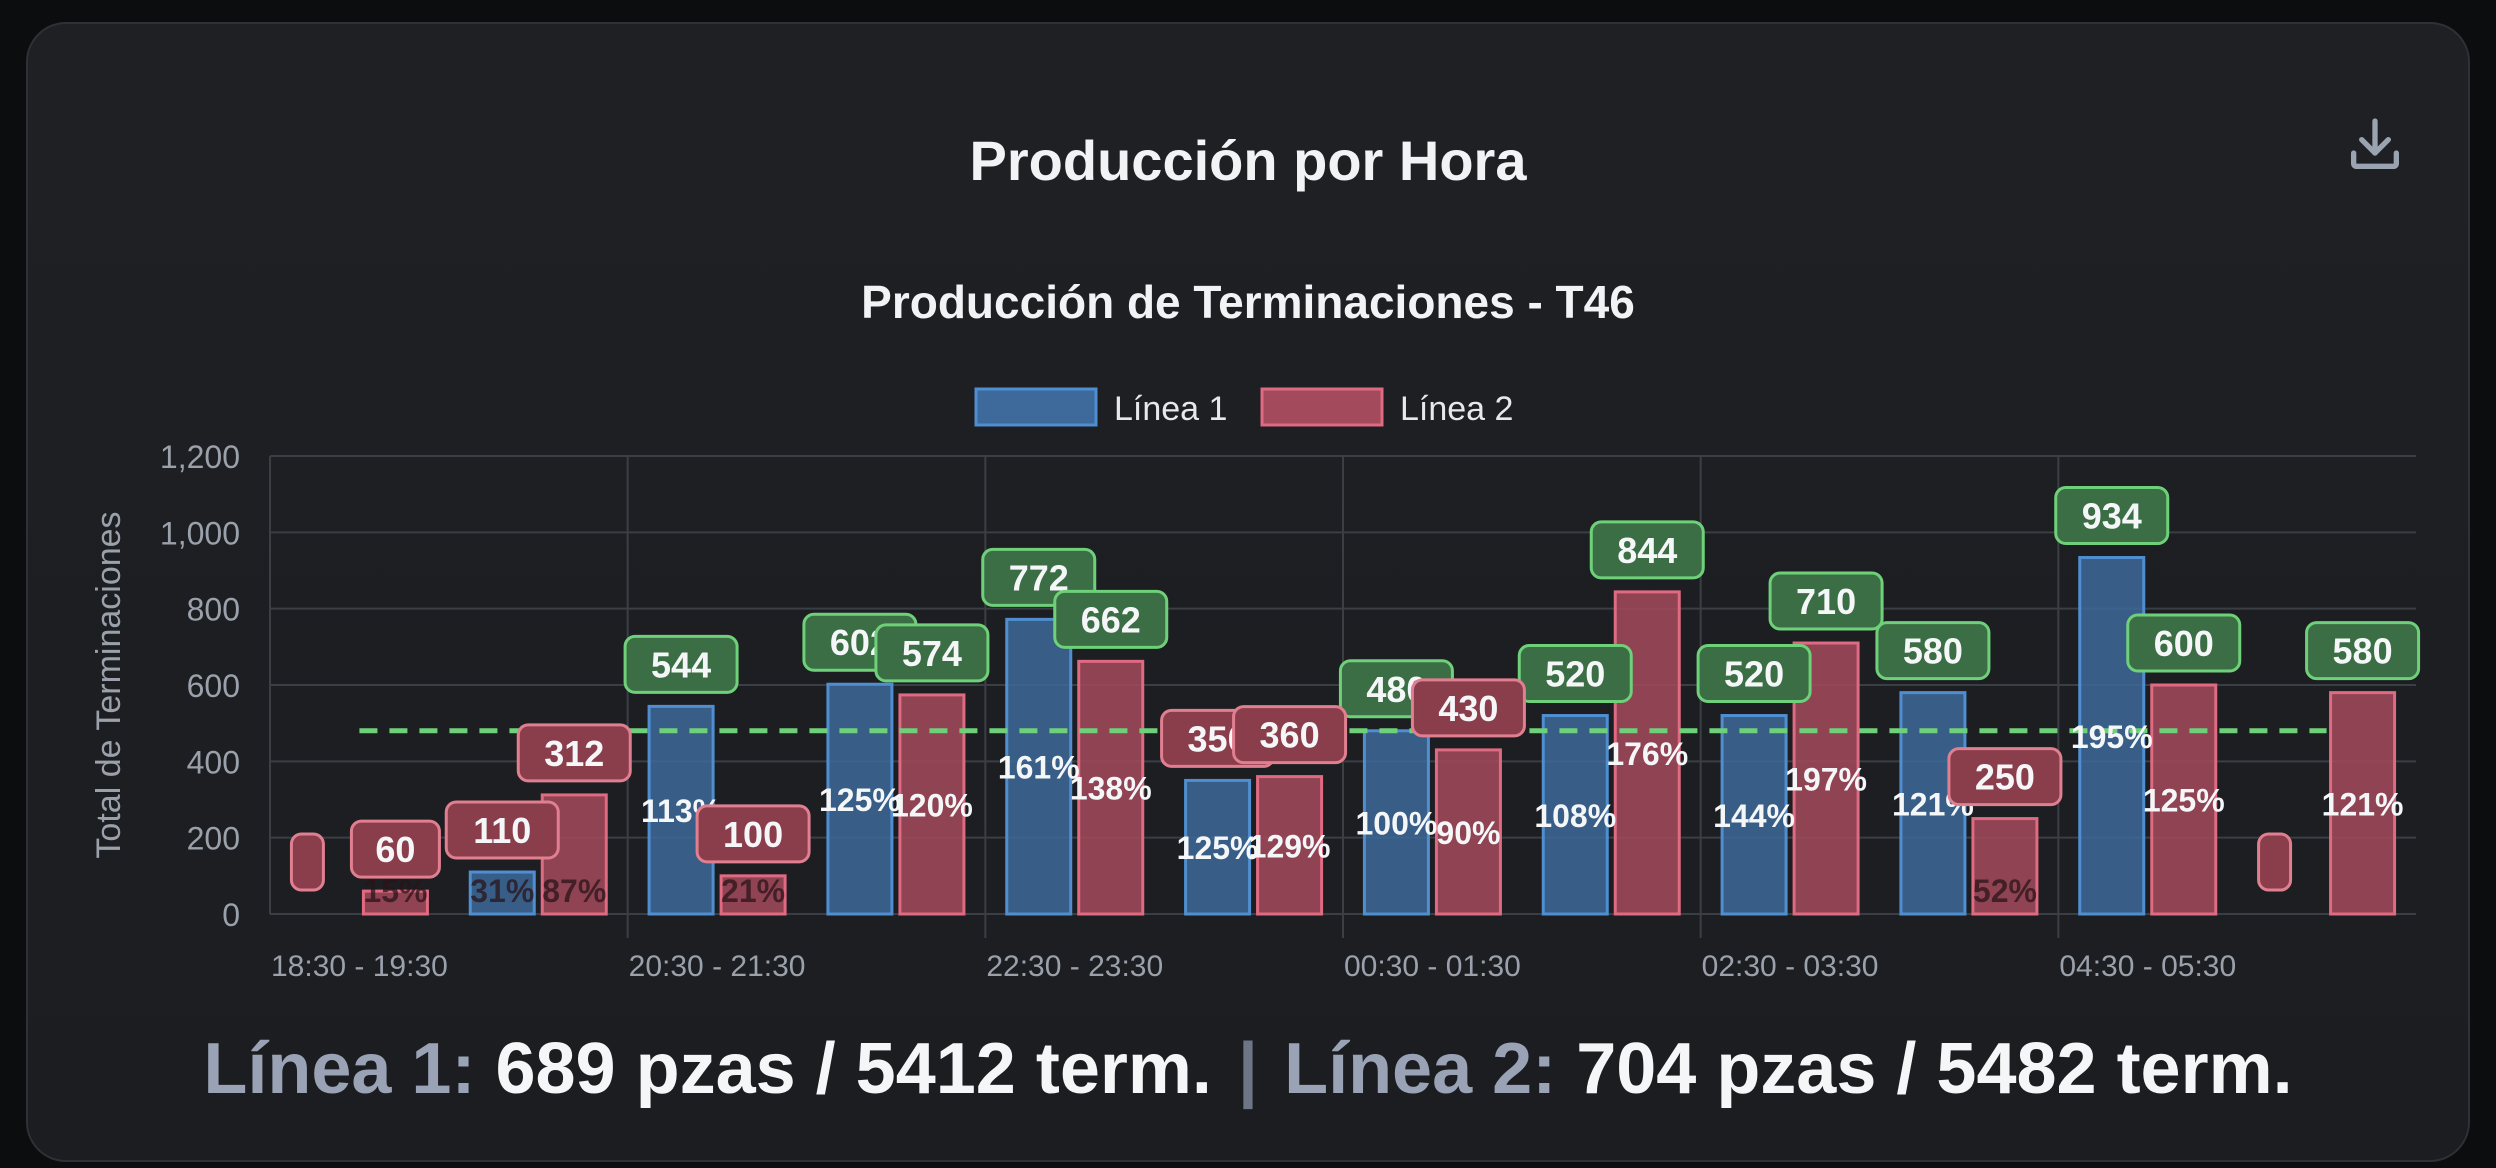 Image resolution: width=2496 pixels, height=1168 pixels. Describe the element at coordinates (932, 653) in the screenshot. I see `value-label: 574` at that location.